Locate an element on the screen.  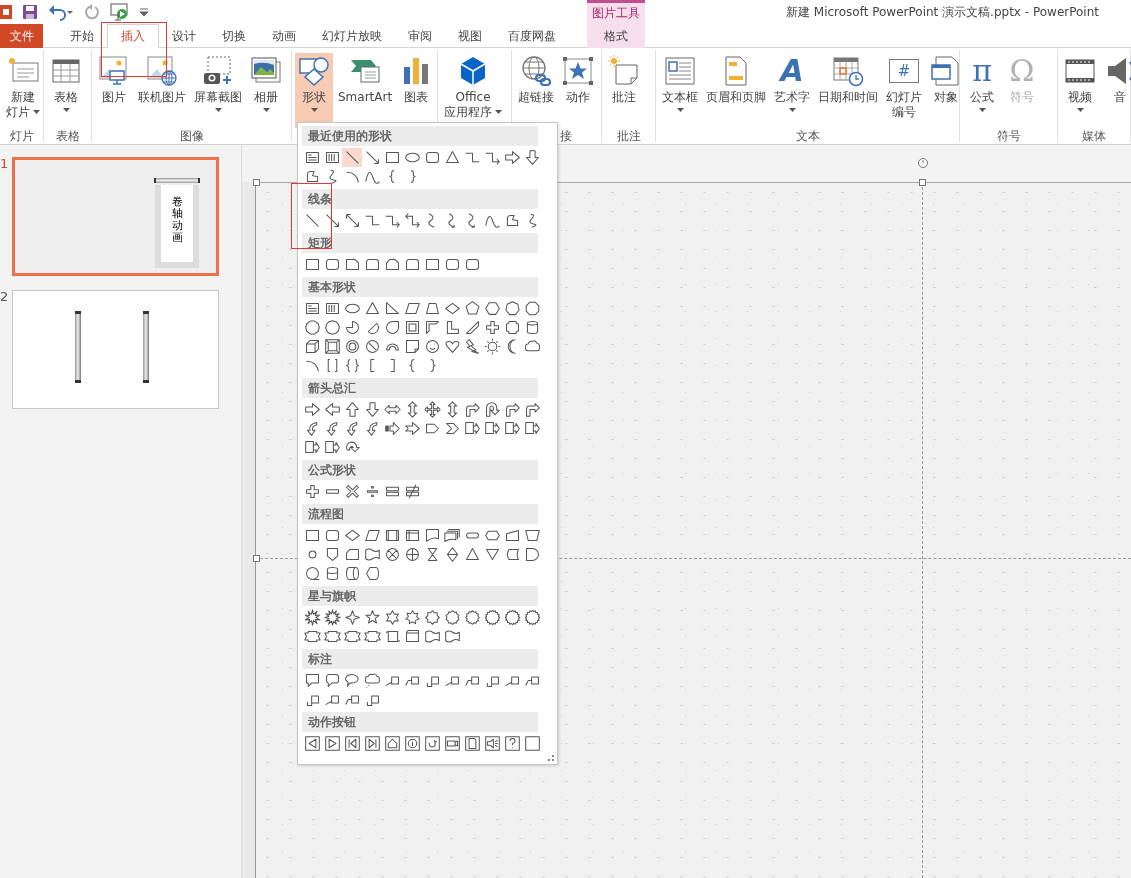
left-arrow-icon is located at coordinates (332, 409).